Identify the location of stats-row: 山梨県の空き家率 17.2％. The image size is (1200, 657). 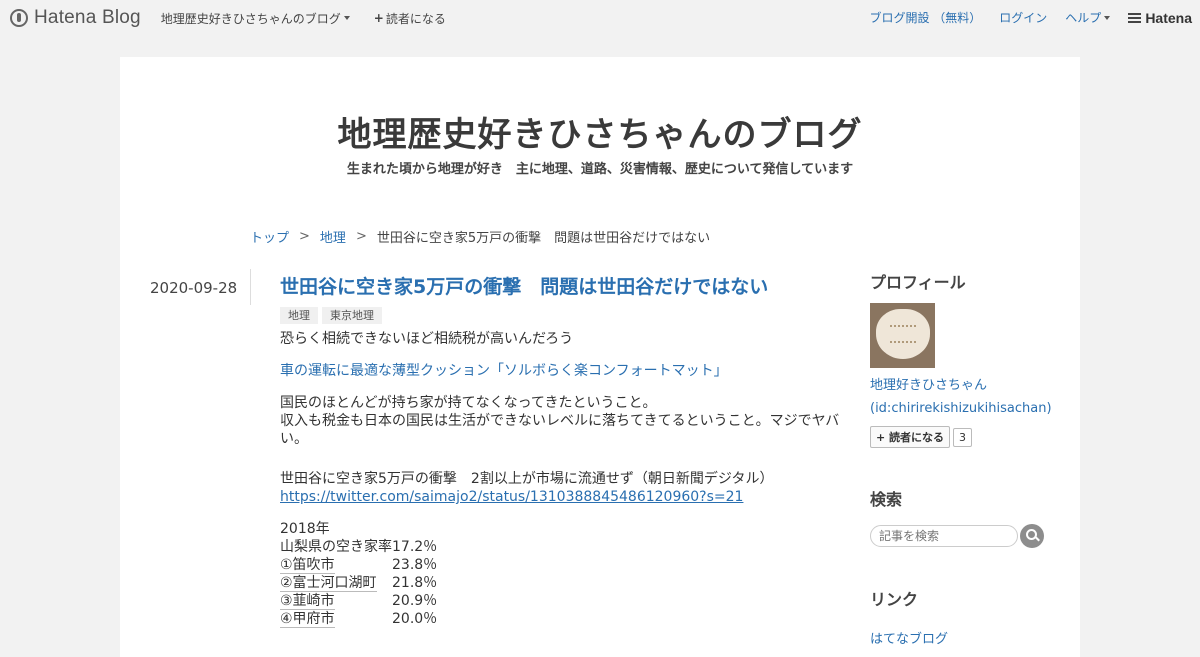
(565, 547).